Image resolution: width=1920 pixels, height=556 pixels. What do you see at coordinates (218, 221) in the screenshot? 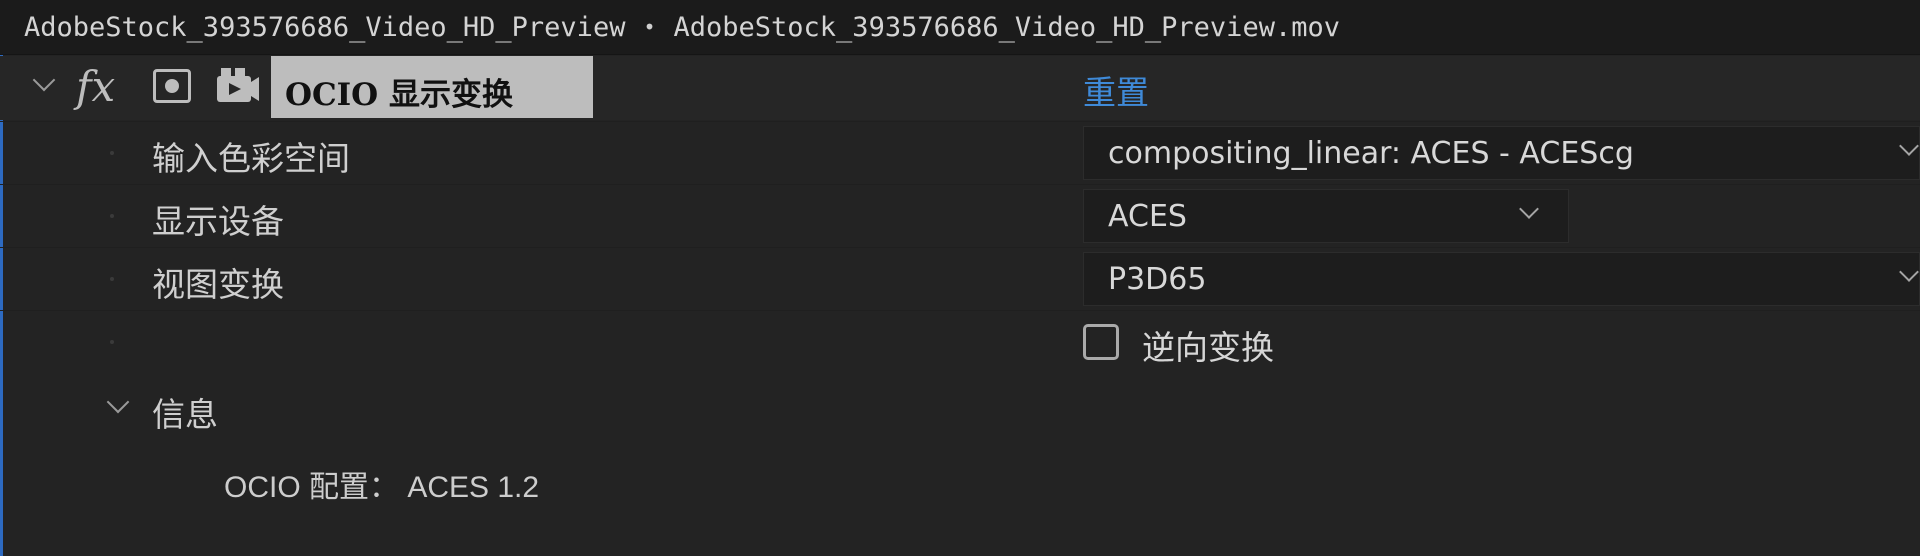
I see `property-label: 显示设备` at bounding box center [218, 221].